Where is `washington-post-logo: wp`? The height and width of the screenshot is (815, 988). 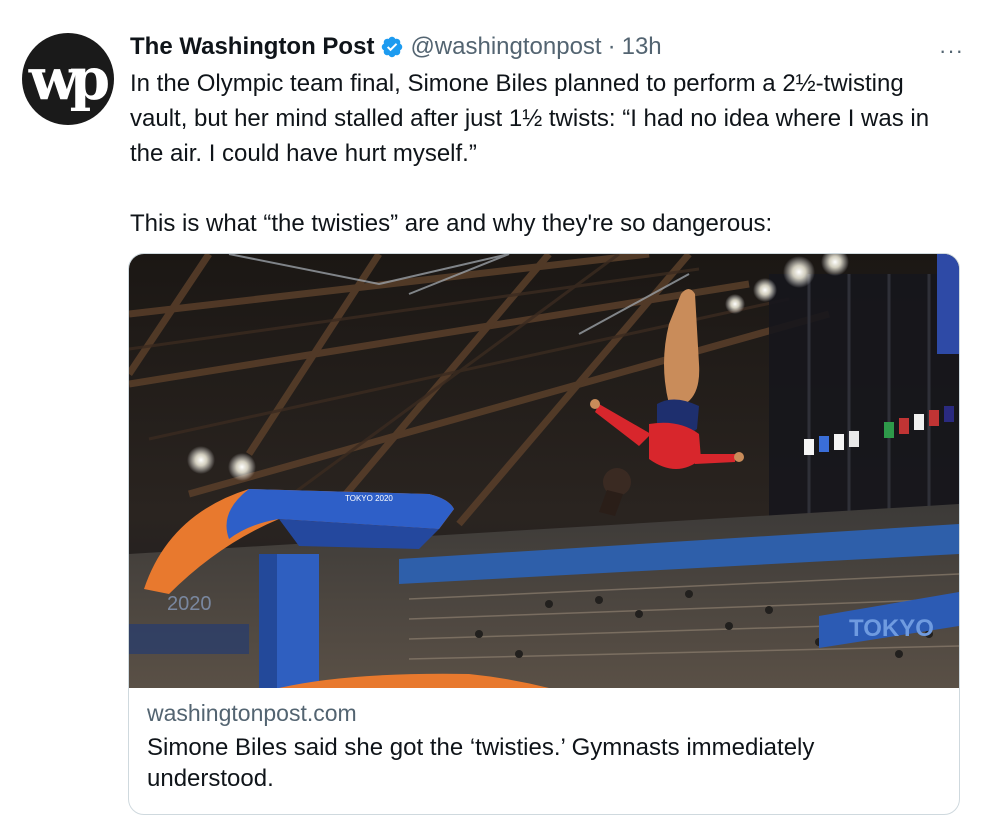
washington-post-logo: wp is located at coordinates (69, 79).